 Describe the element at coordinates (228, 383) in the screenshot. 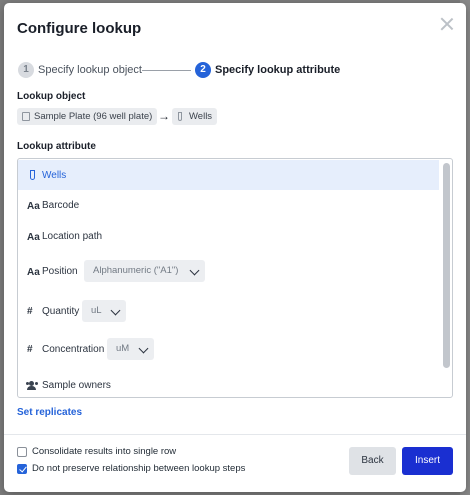

I see `attribute-item-sample-owners: Sample owners` at that location.